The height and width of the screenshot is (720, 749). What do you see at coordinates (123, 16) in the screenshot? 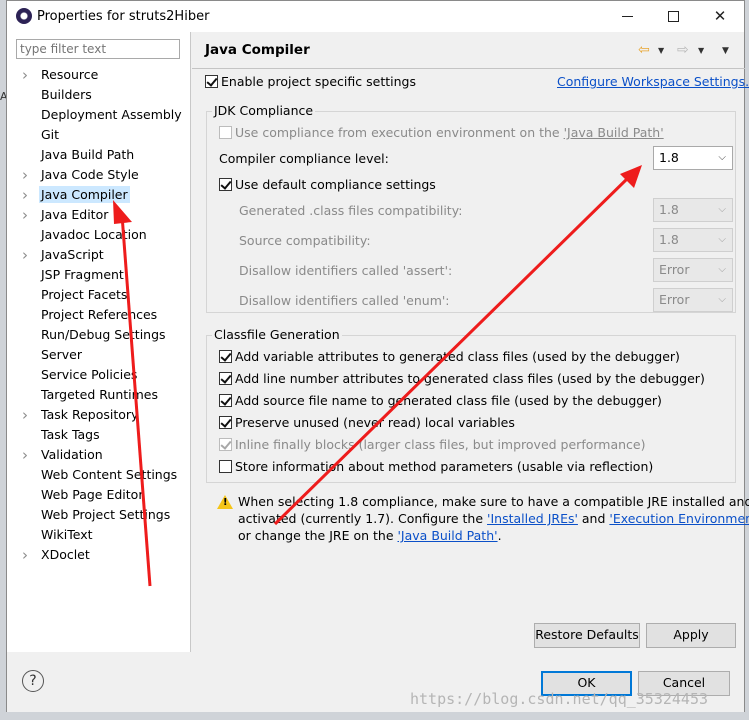
I see `window-title: Properties for struts2Hiber` at bounding box center [123, 16].